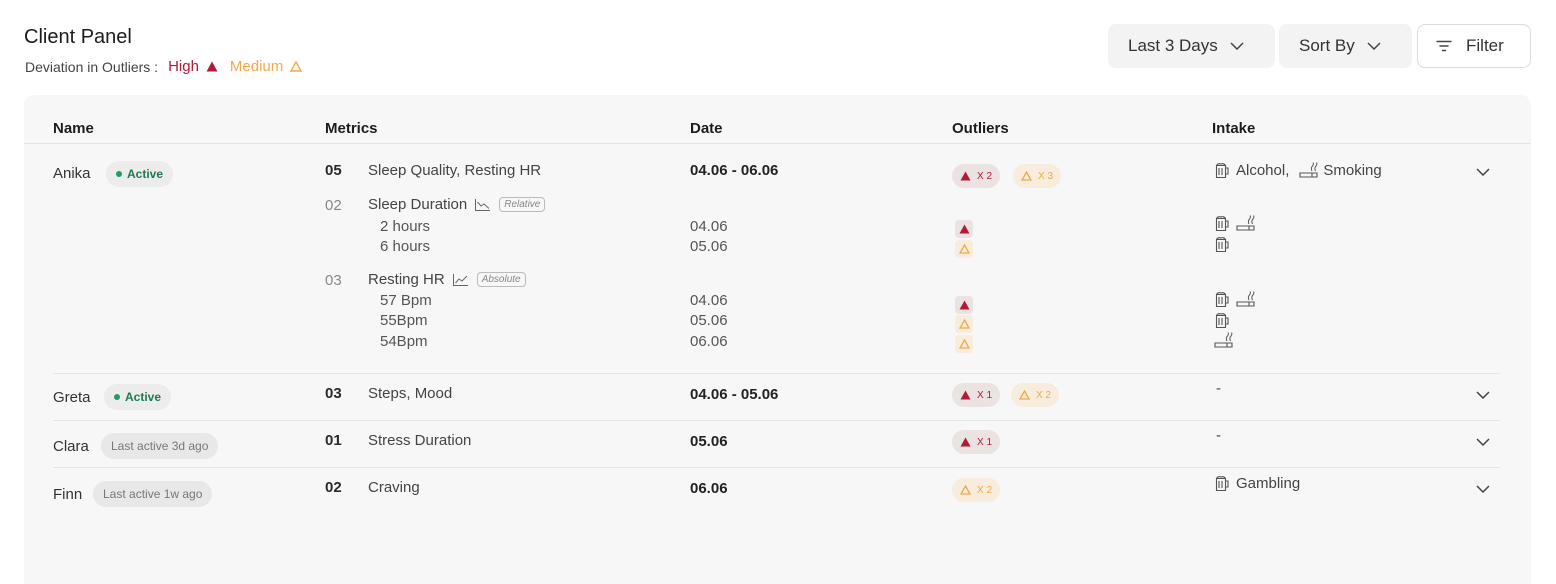  Describe the element at coordinates (501, 279) in the screenshot. I see `absolute-tag: Absolute` at that location.